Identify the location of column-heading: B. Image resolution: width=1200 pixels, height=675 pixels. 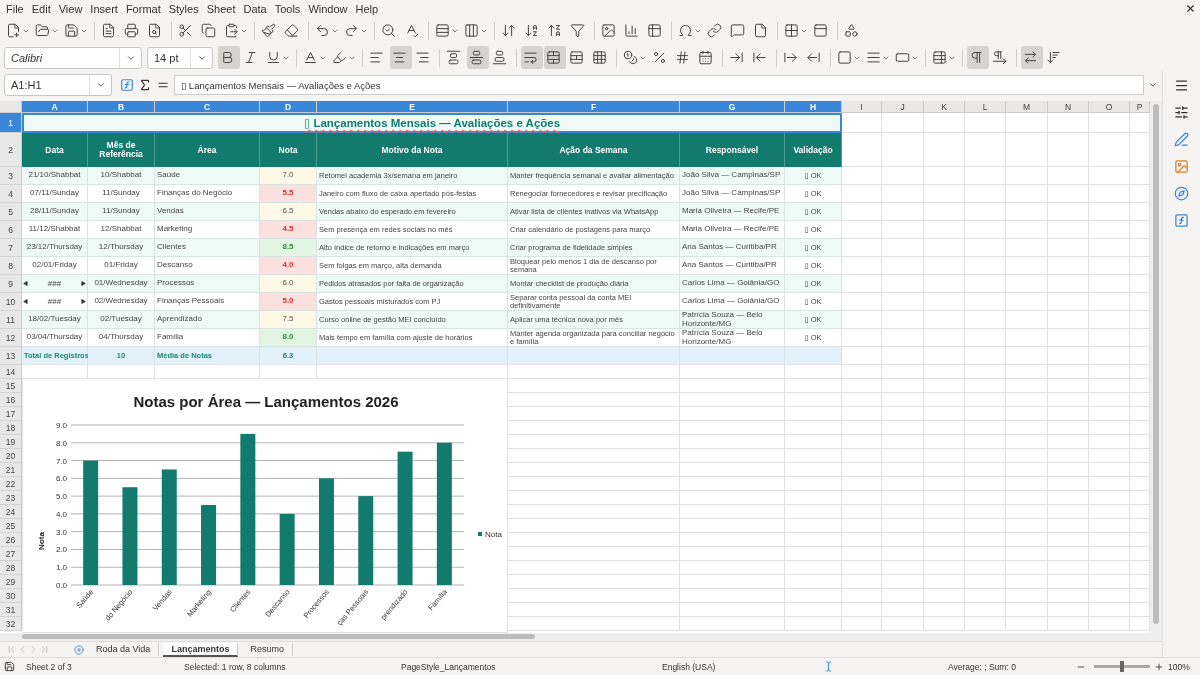
(121, 107).